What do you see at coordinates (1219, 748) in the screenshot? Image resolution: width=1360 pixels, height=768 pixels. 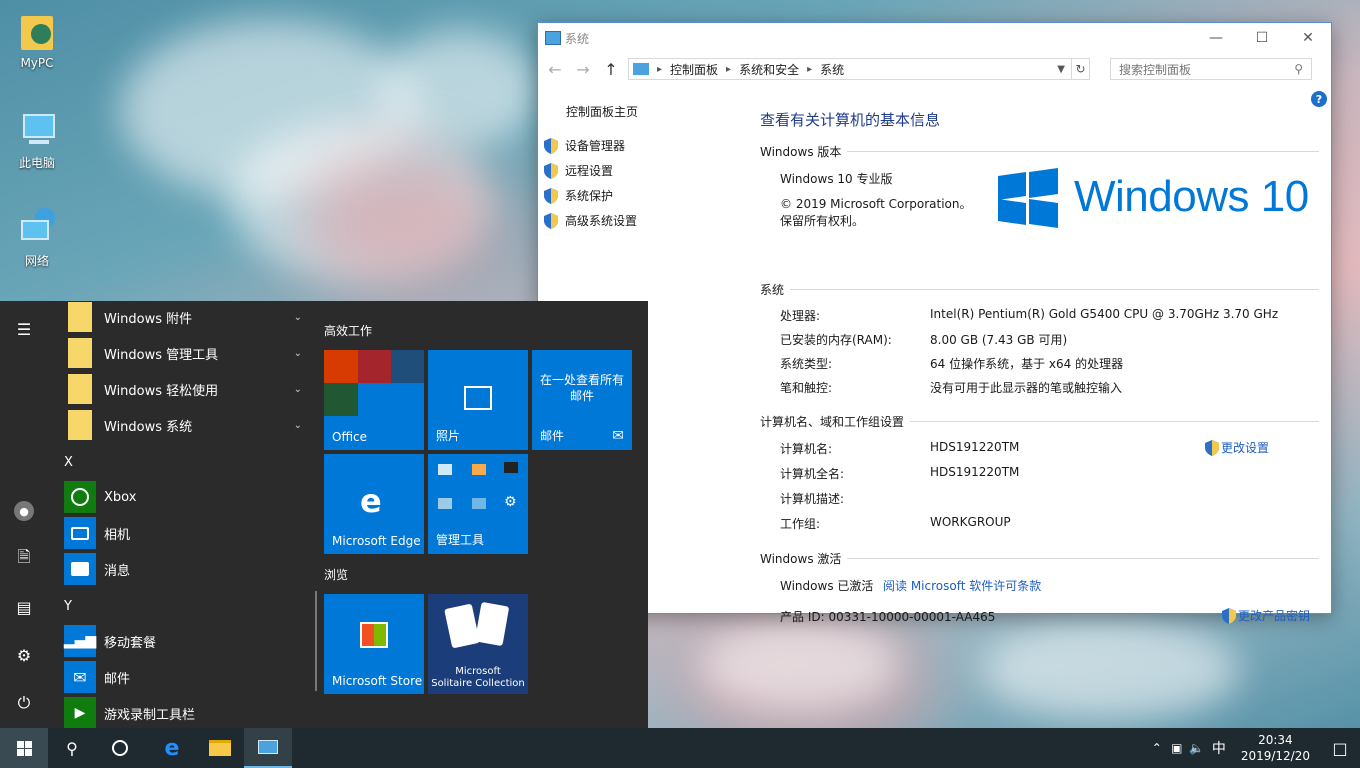 I see `ime-indicator: 中` at bounding box center [1219, 748].